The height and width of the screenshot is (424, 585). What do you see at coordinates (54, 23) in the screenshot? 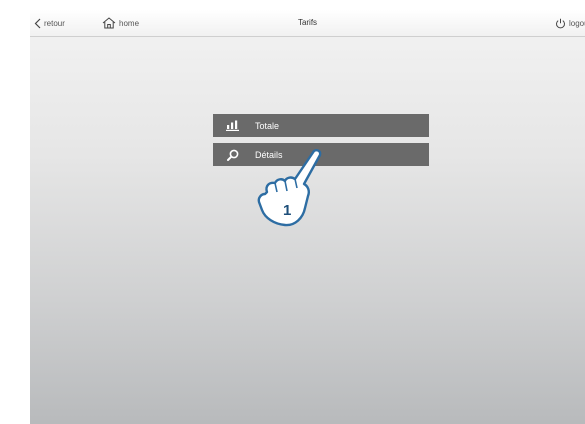
I see `back-label: retour` at bounding box center [54, 23].